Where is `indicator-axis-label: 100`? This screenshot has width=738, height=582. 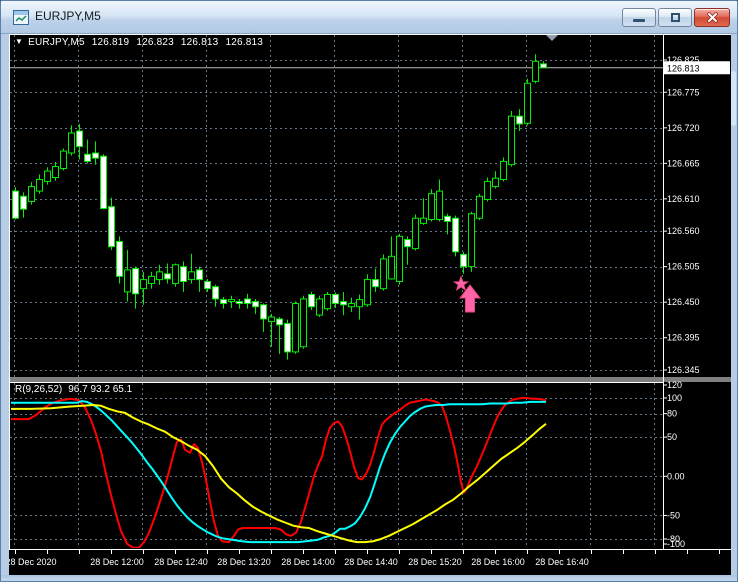
indicator-axis-label: 100 is located at coordinates (674, 398).